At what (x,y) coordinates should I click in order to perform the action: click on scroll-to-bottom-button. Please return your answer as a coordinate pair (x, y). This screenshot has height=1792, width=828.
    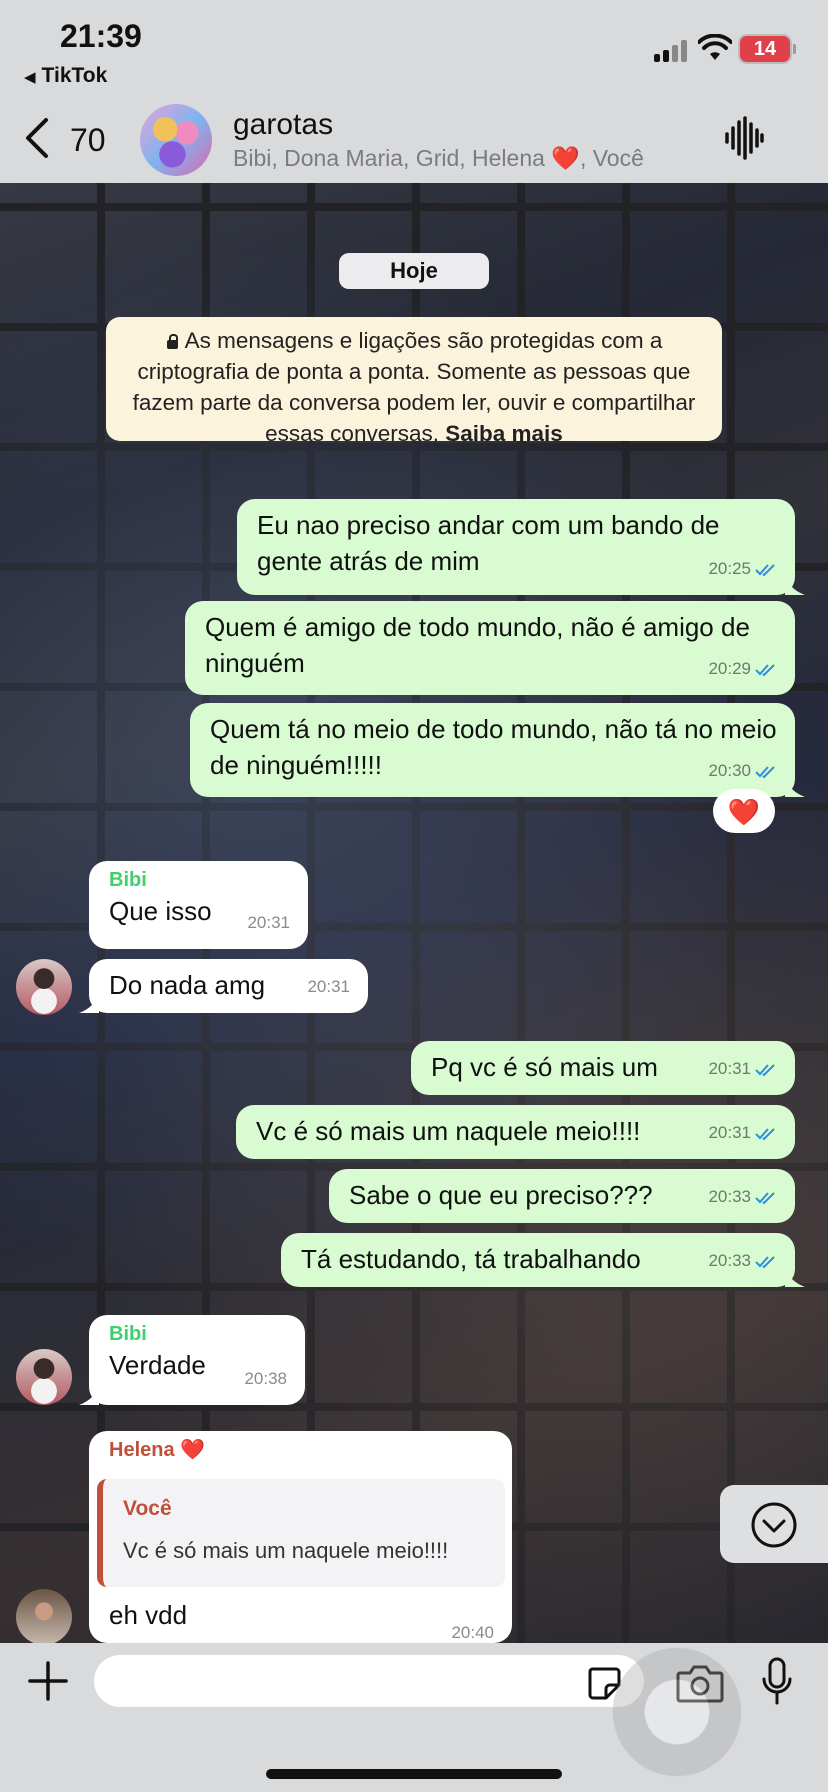
    Looking at the image, I should click on (774, 1524).